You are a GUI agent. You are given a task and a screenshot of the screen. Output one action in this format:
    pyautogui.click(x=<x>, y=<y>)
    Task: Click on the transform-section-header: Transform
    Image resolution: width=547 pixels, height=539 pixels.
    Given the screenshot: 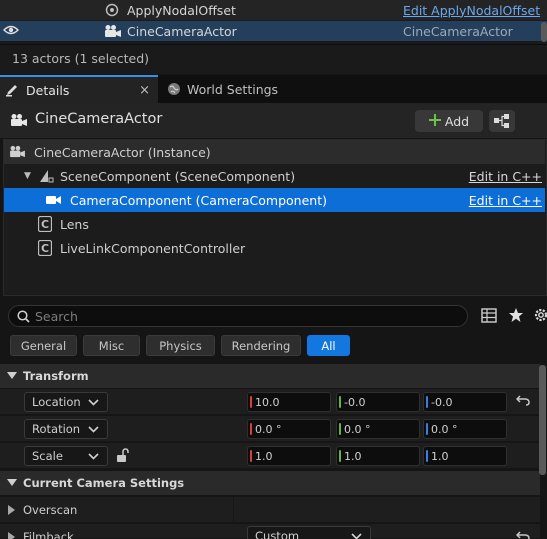 What is the action you would take?
    pyautogui.click(x=270, y=376)
    